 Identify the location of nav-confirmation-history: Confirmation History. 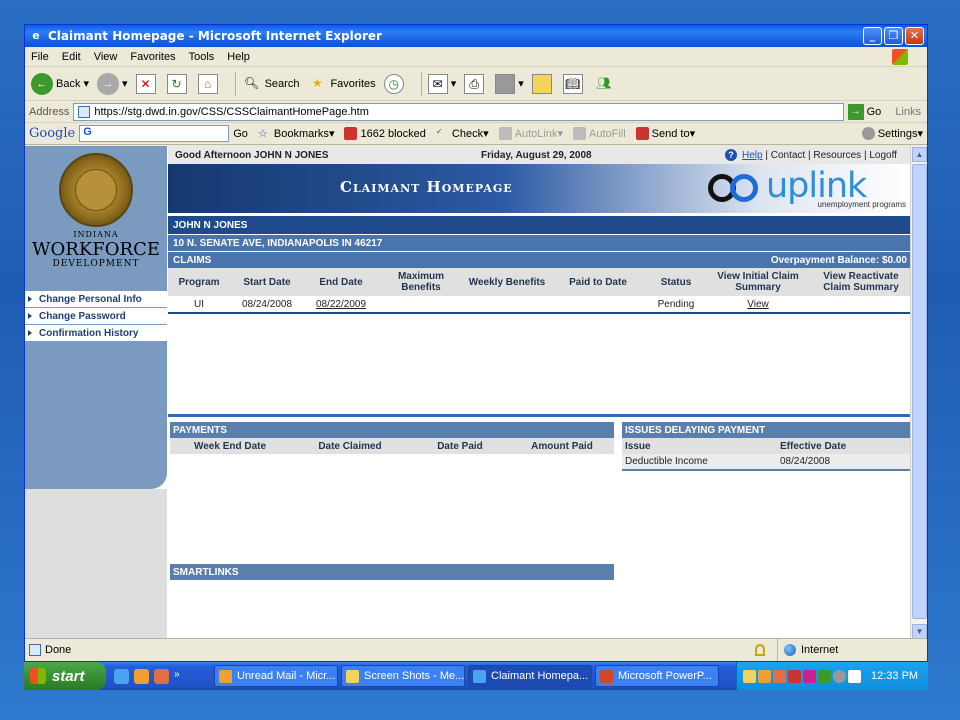
(96, 333).